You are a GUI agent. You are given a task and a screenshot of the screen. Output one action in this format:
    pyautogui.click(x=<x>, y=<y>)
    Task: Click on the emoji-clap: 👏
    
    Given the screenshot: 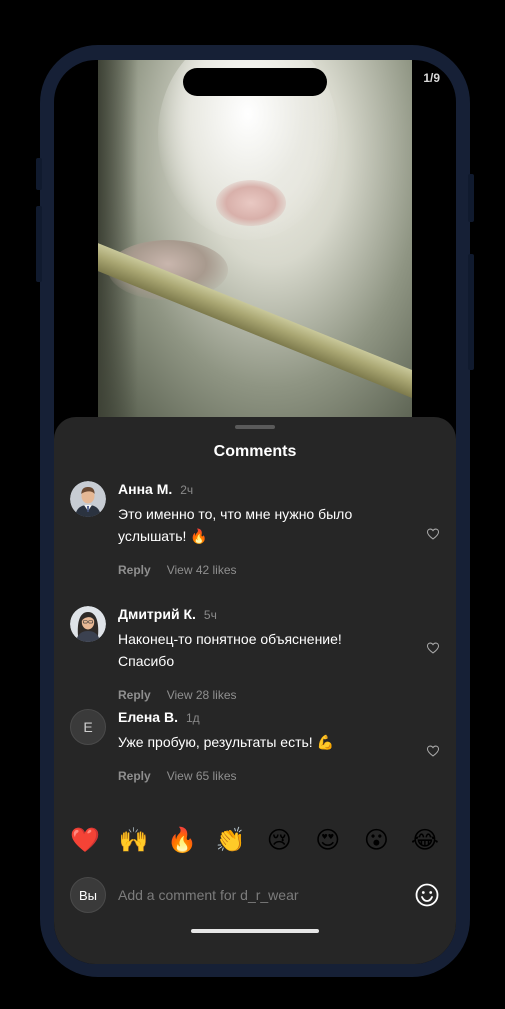 What is the action you would take?
    pyautogui.click(x=231, y=841)
    